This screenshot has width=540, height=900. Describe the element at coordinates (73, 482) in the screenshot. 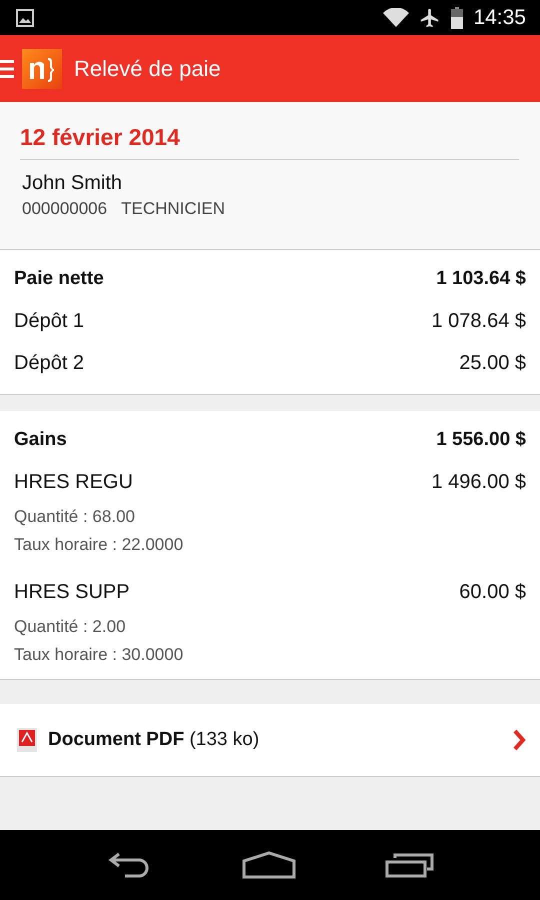

I see `earning-label: HRES REGU` at that location.